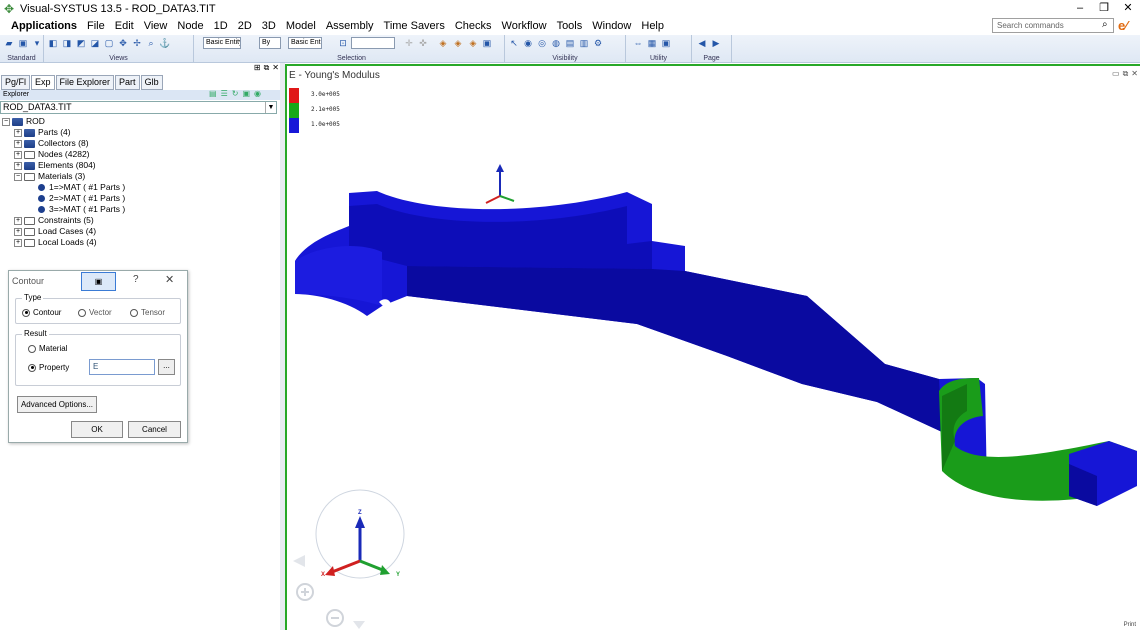 The height and width of the screenshot is (630, 1140). Describe the element at coordinates (43, 82) in the screenshot. I see `tab-exp: Exp` at that location.